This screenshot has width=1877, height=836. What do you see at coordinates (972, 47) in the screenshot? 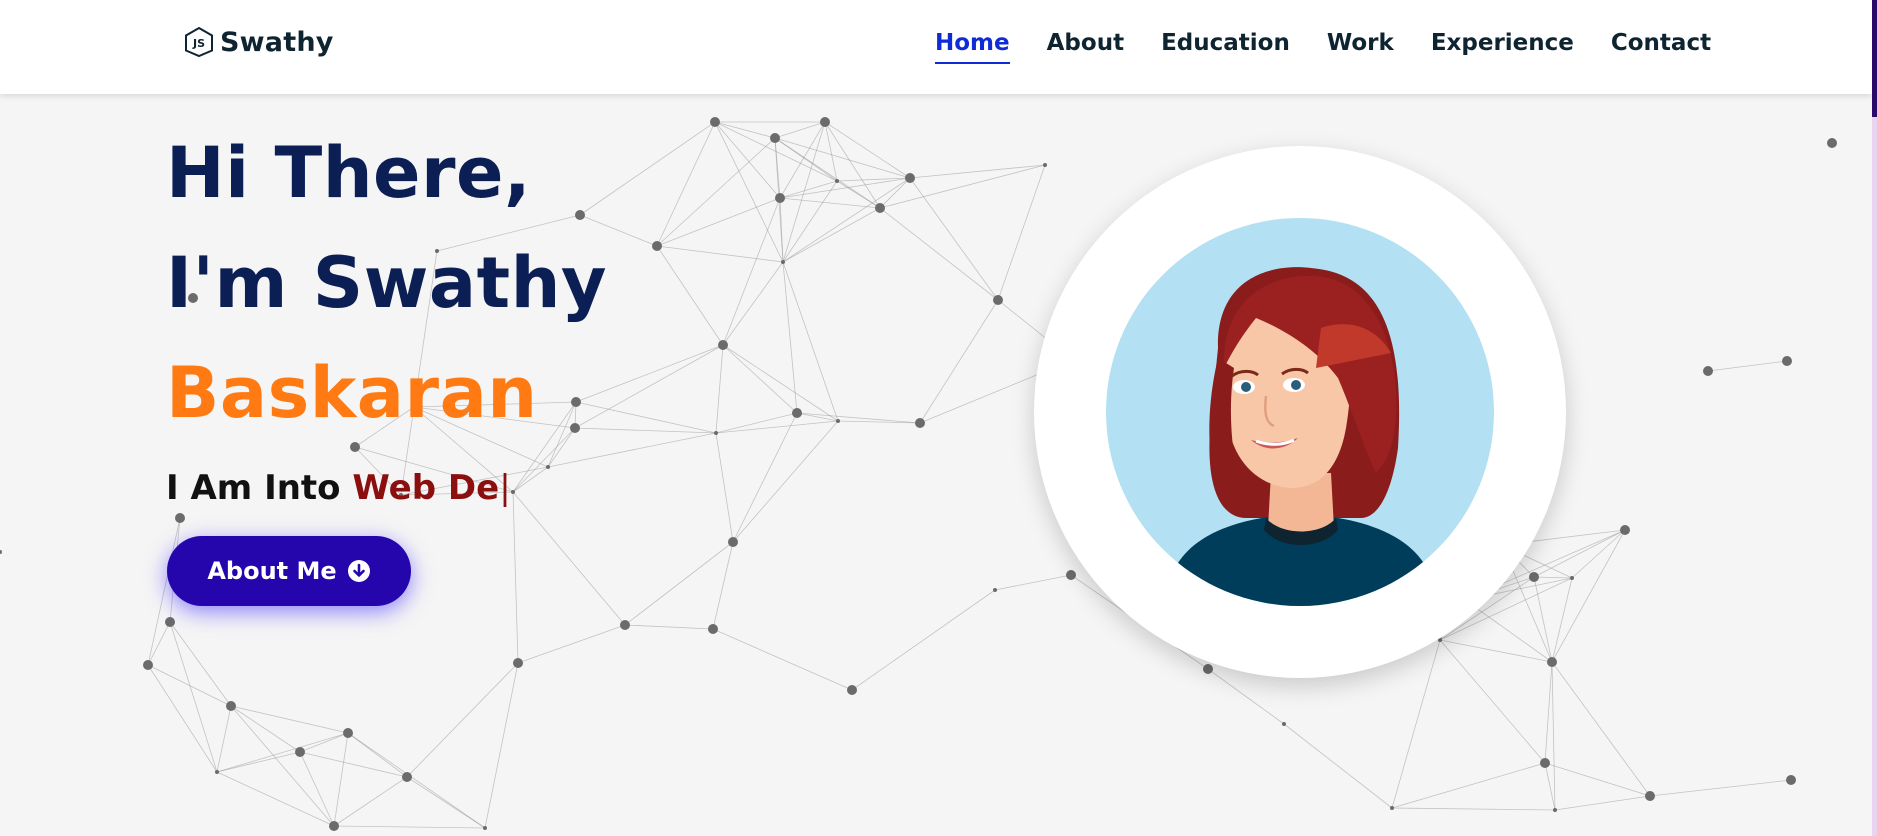
I see `nav-link-home: Home` at bounding box center [972, 47].